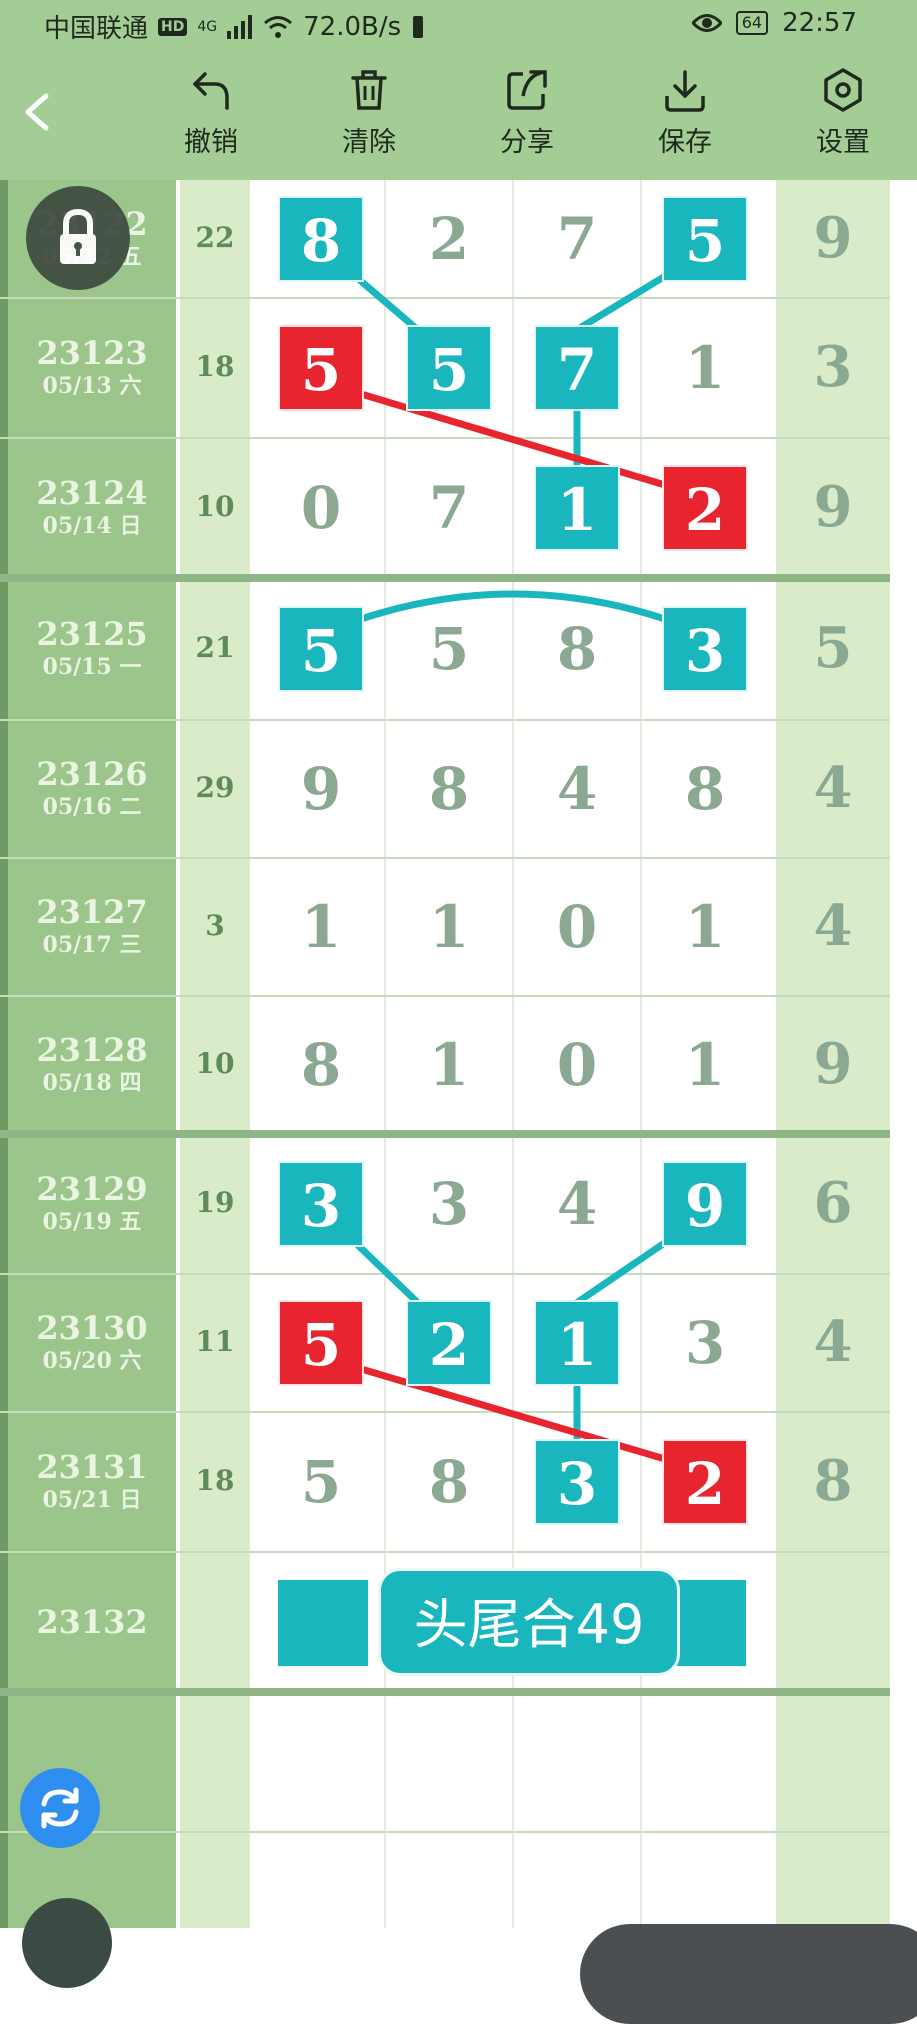  Describe the element at coordinates (685, 142) in the screenshot. I see `save-label: 保存` at that location.